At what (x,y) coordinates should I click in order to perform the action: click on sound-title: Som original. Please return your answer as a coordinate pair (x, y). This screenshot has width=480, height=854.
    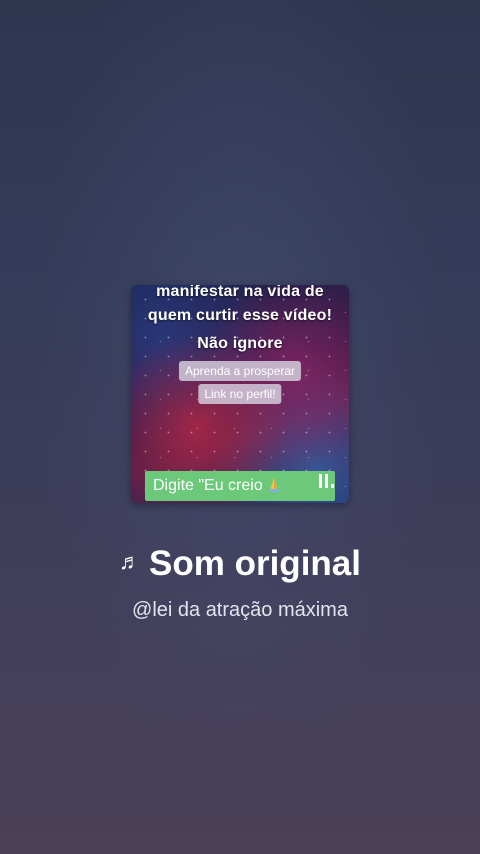
    Looking at the image, I should click on (255, 563).